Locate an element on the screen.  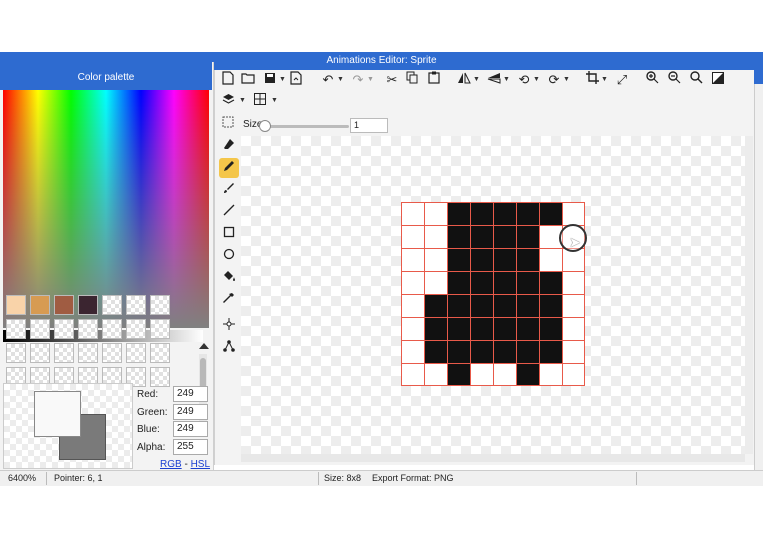
red-input: 249 is located at coordinates (190, 394).